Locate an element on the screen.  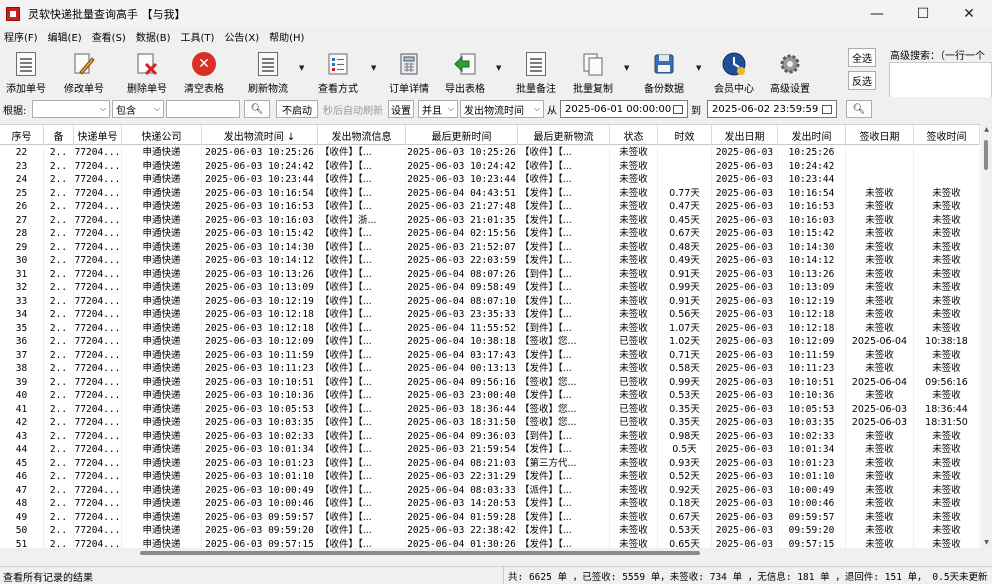
column-header: 签收时间 is located at coordinates (947, 135).